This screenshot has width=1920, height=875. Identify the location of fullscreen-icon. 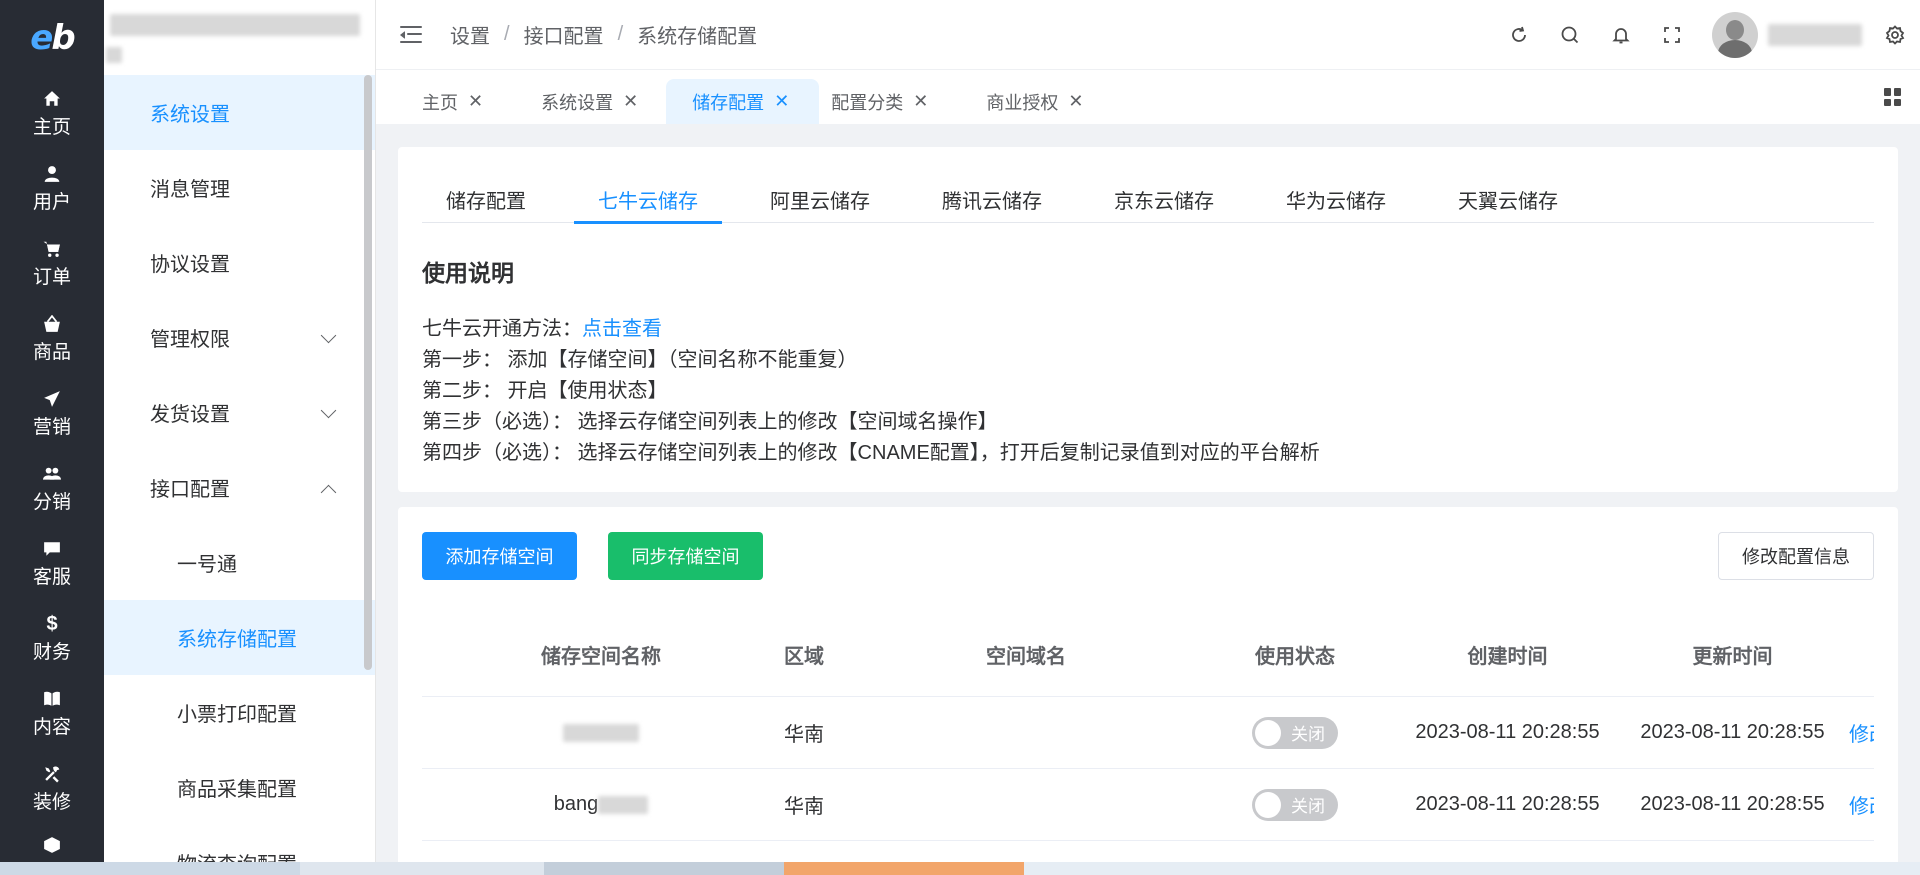
(1672, 35).